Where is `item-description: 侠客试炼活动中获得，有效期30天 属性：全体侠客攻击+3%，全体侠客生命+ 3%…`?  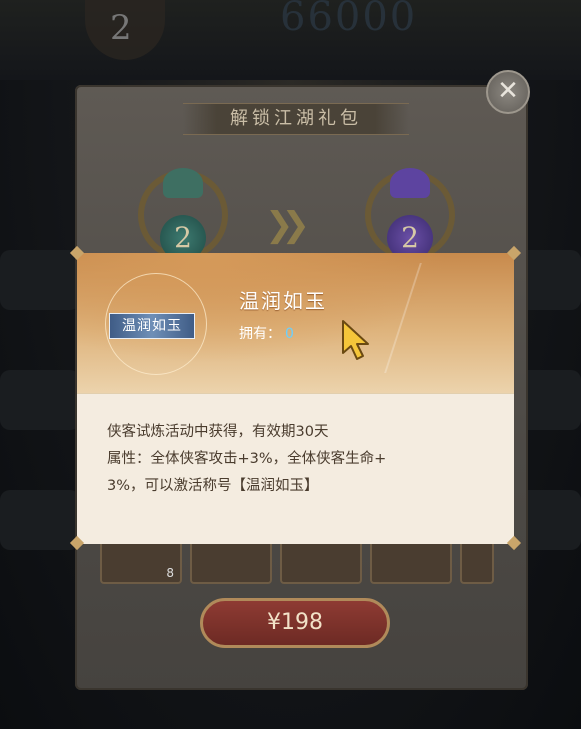 item-description: 侠客试炼活动中获得，有效期30天 属性：全体侠客攻击+3%，全体侠客生命+ 3%… is located at coordinates (297, 459).